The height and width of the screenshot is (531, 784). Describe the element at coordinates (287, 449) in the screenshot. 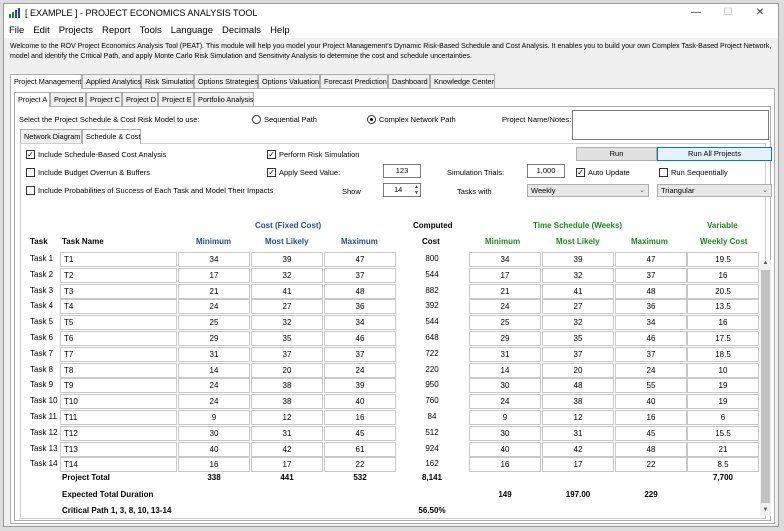

I see `ml-cell: 42` at that location.